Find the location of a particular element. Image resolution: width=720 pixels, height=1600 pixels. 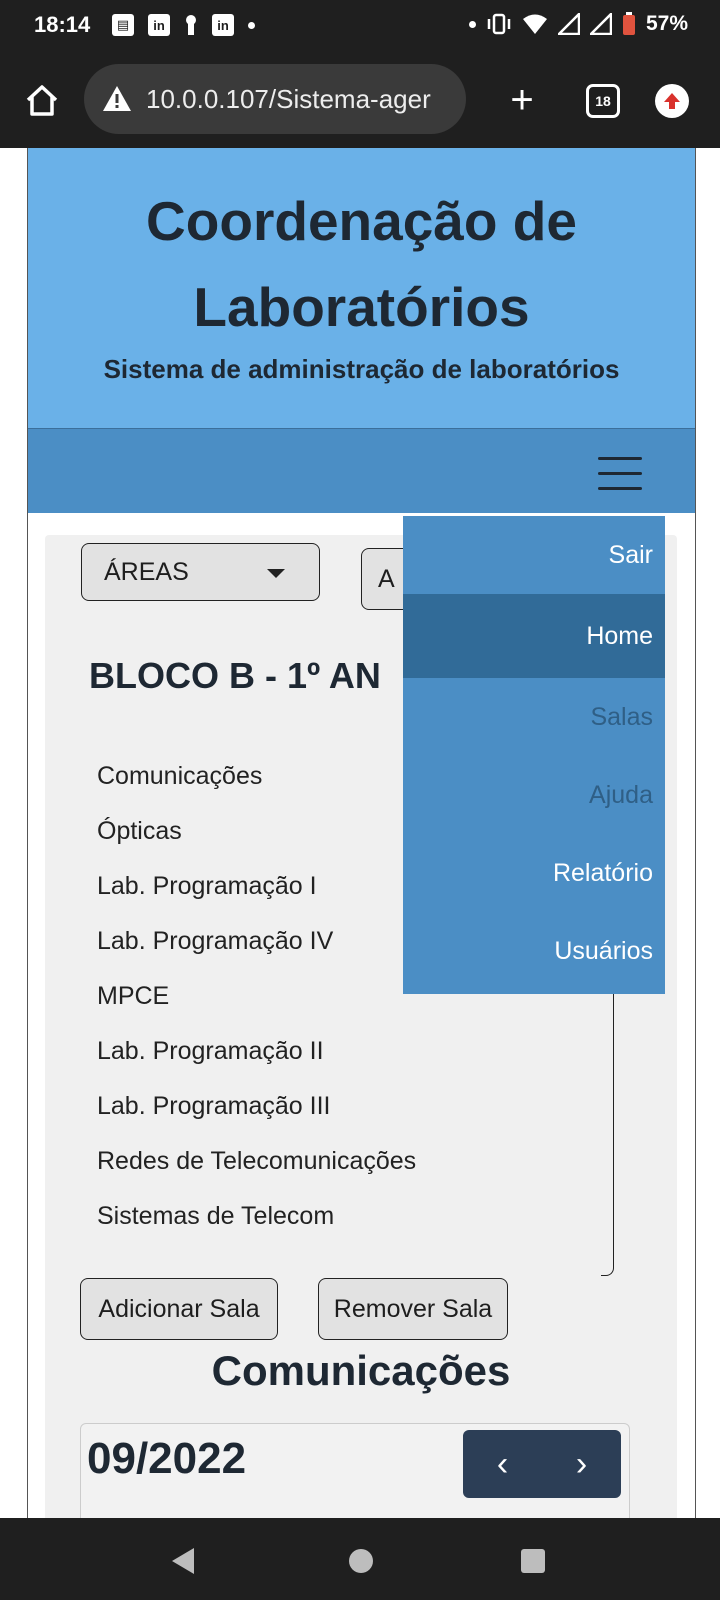

system-navigation-bar is located at coordinates (360, 1559).